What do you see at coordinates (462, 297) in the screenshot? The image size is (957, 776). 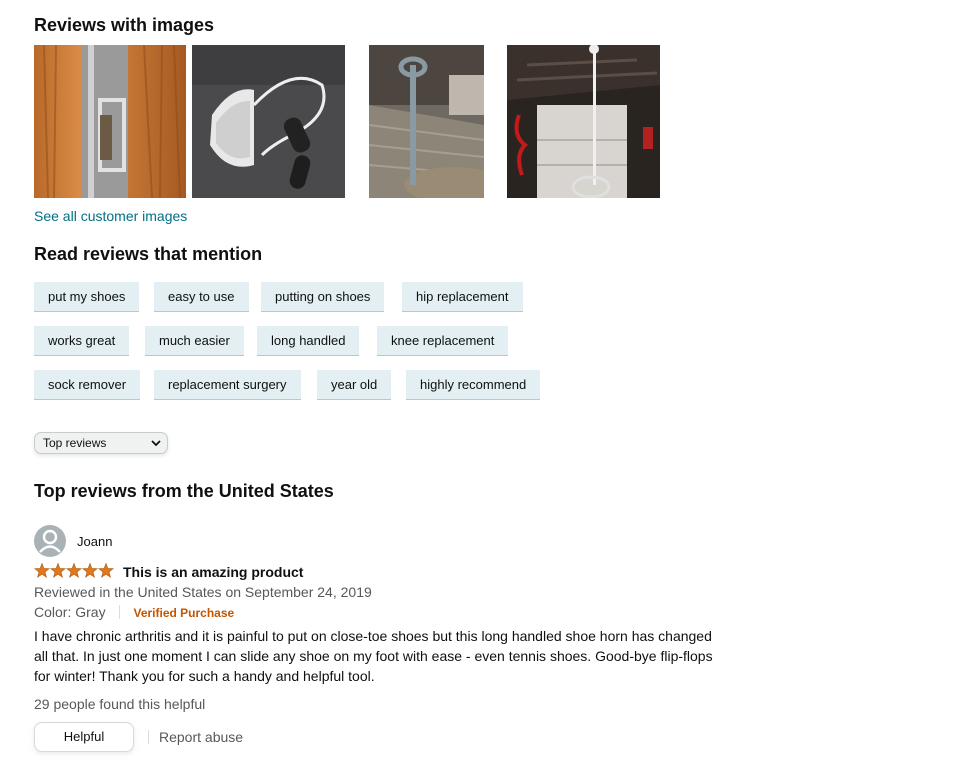 I see `mention-chip-hip-replacement: hip replacement` at bounding box center [462, 297].